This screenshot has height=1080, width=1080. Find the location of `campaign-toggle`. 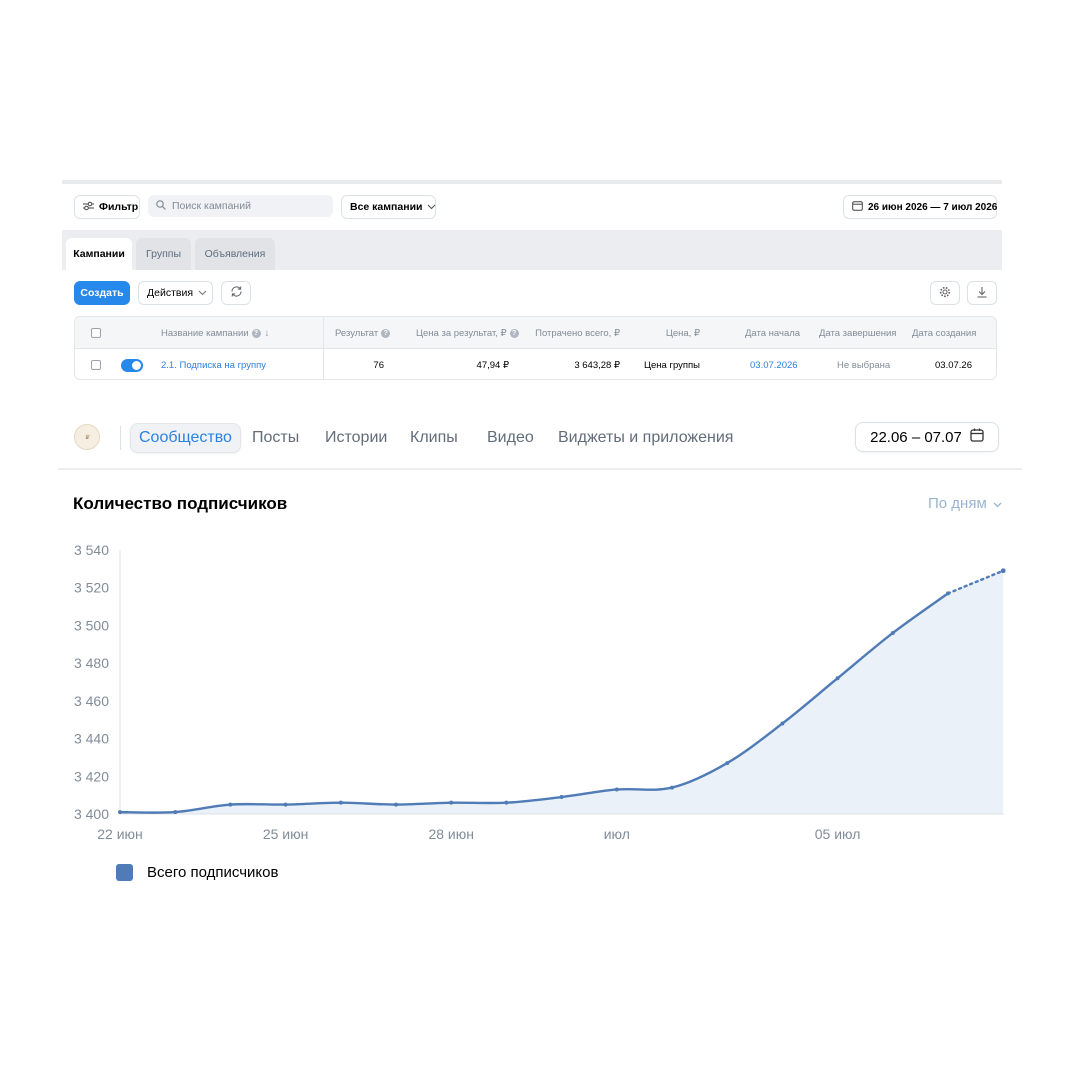

campaign-toggle is located at coordinates (132, 365).